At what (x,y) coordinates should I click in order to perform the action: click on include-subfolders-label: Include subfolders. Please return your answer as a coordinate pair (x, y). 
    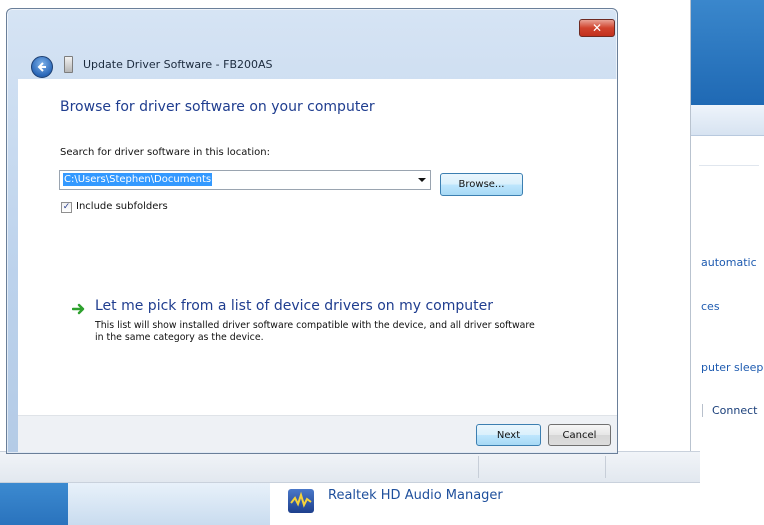
    Looking at the image, I should click on (122, 206).